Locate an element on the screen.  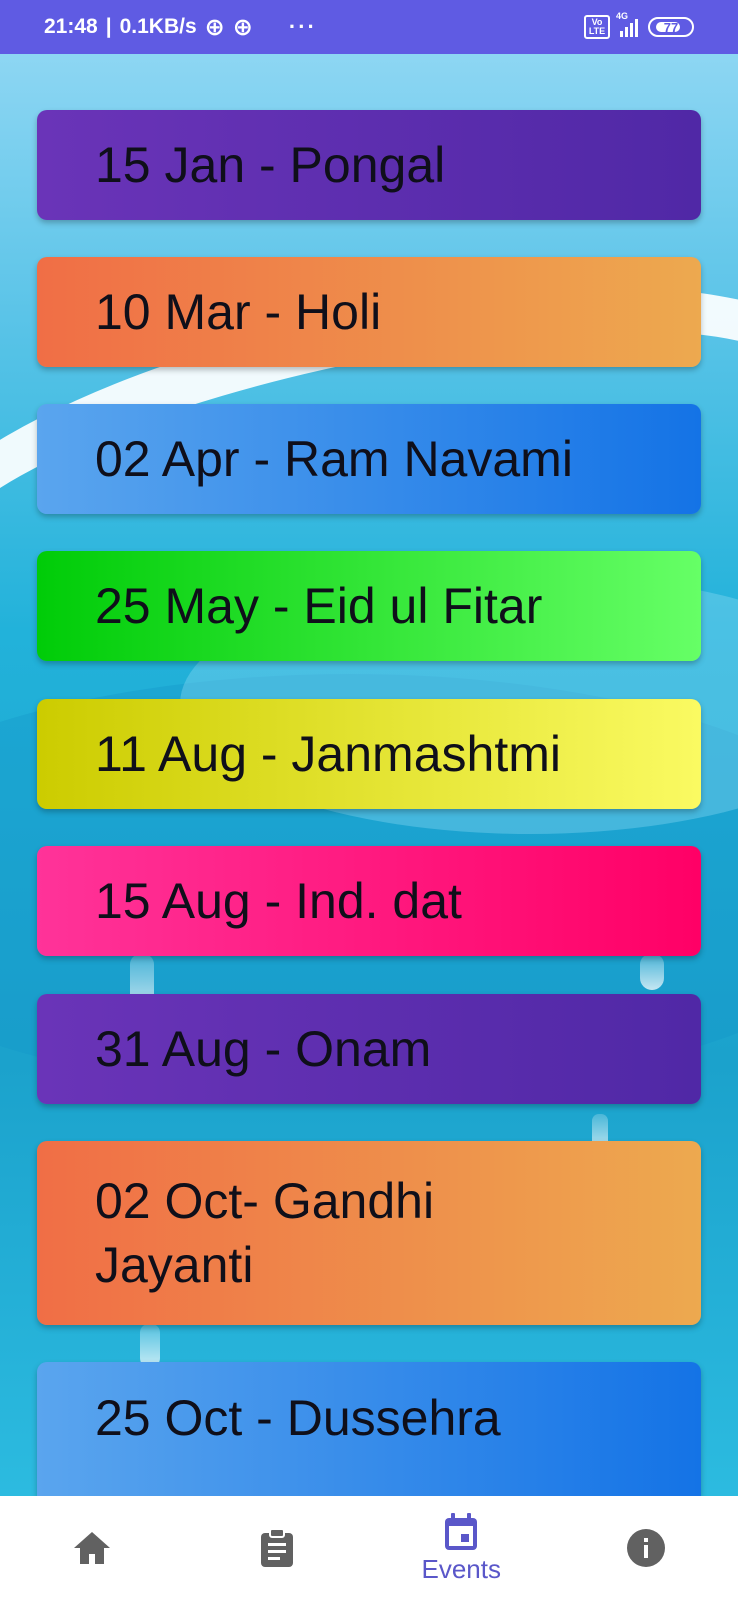
event-card: 02 Oct- Gandhi Jayanti is located at coordinates (369, 1233).